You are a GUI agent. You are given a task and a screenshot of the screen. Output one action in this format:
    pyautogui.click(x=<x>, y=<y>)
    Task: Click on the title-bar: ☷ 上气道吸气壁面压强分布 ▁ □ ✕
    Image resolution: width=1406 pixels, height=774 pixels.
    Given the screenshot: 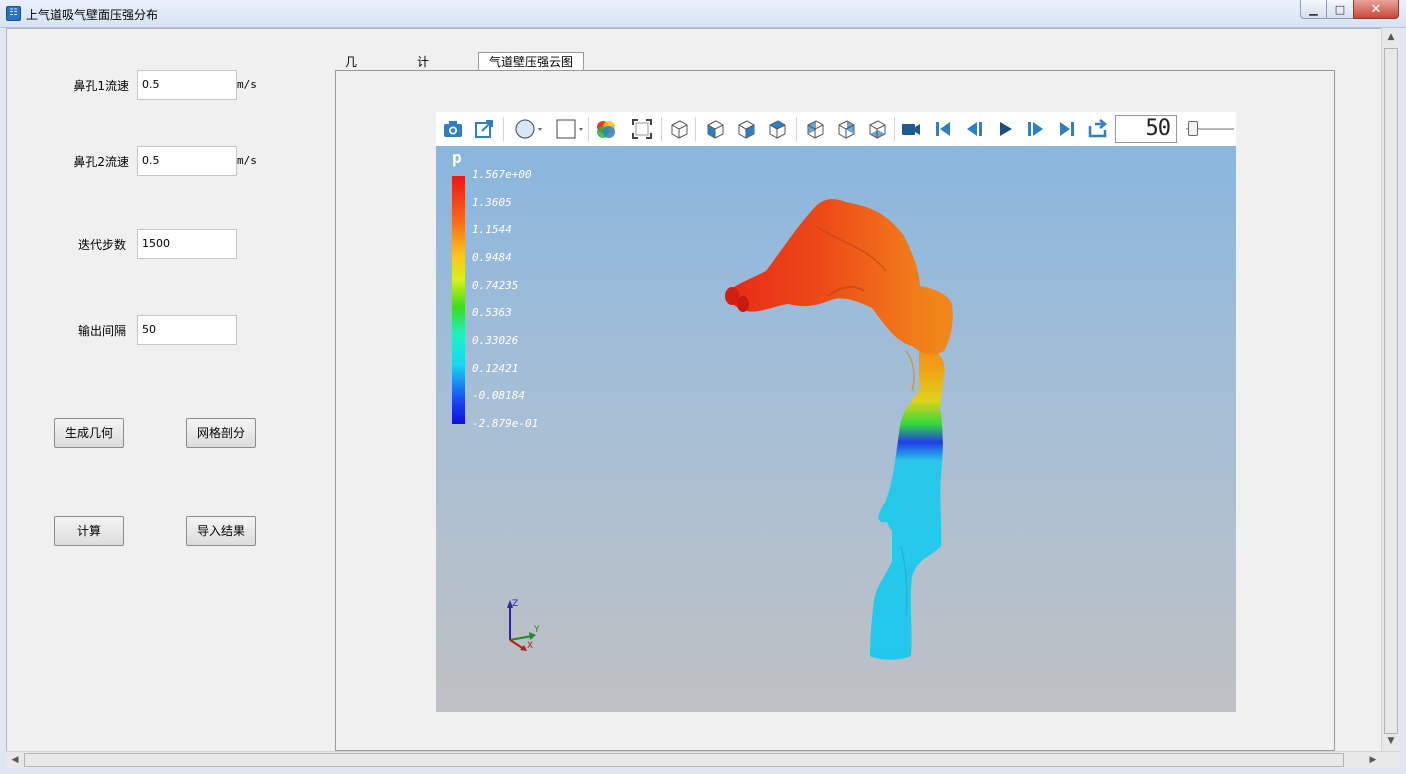 What is the action you would take?
    pyautogui.click(x=703, y=14)
    